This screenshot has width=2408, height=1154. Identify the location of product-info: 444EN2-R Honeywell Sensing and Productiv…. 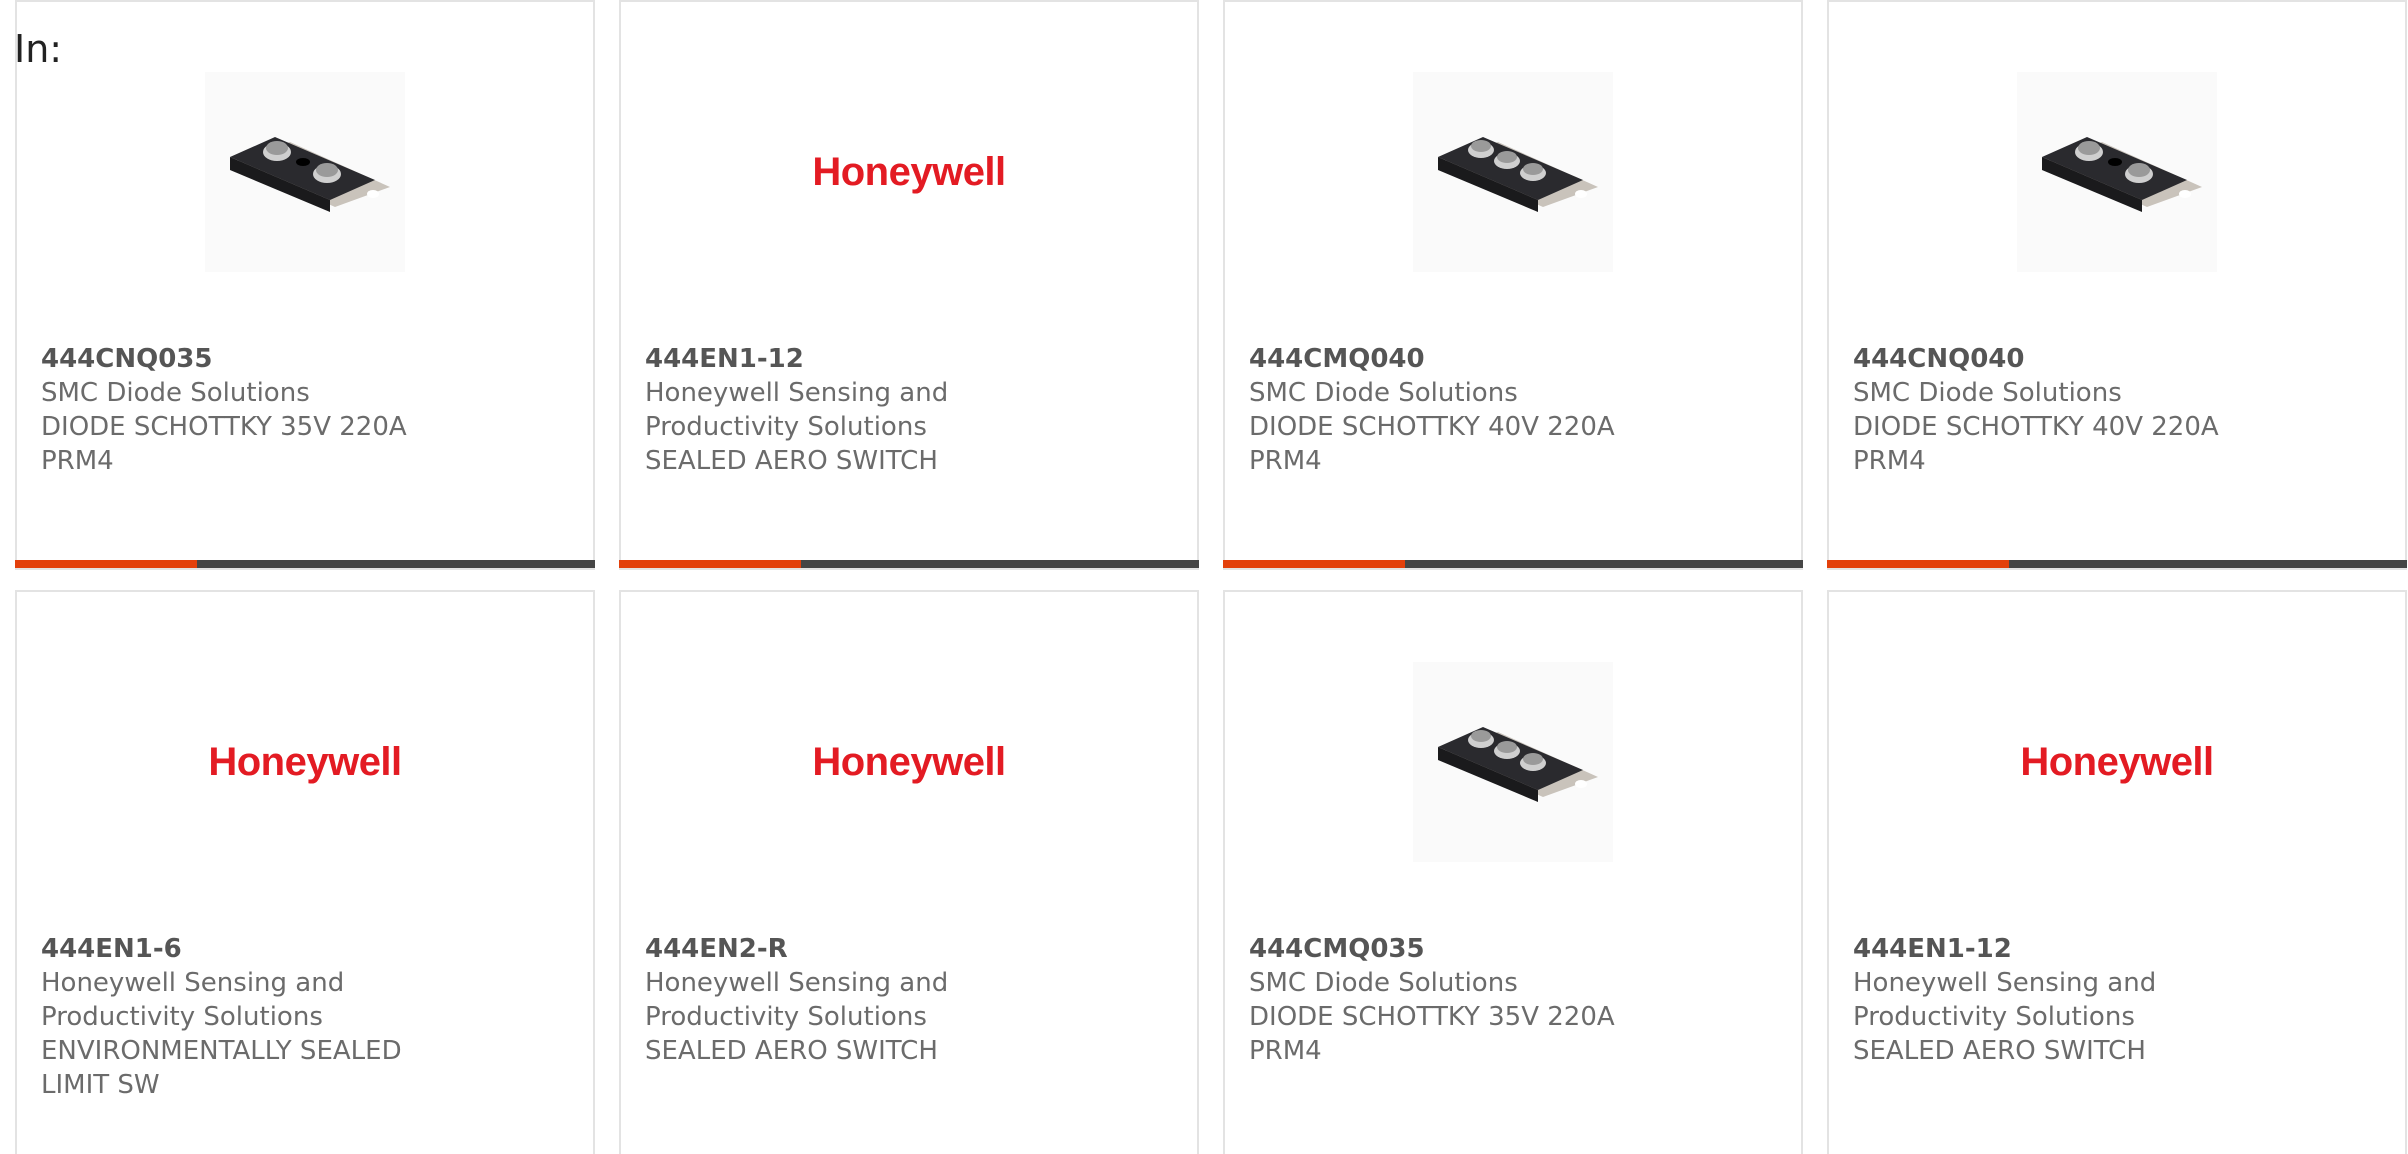
(911, 1000).